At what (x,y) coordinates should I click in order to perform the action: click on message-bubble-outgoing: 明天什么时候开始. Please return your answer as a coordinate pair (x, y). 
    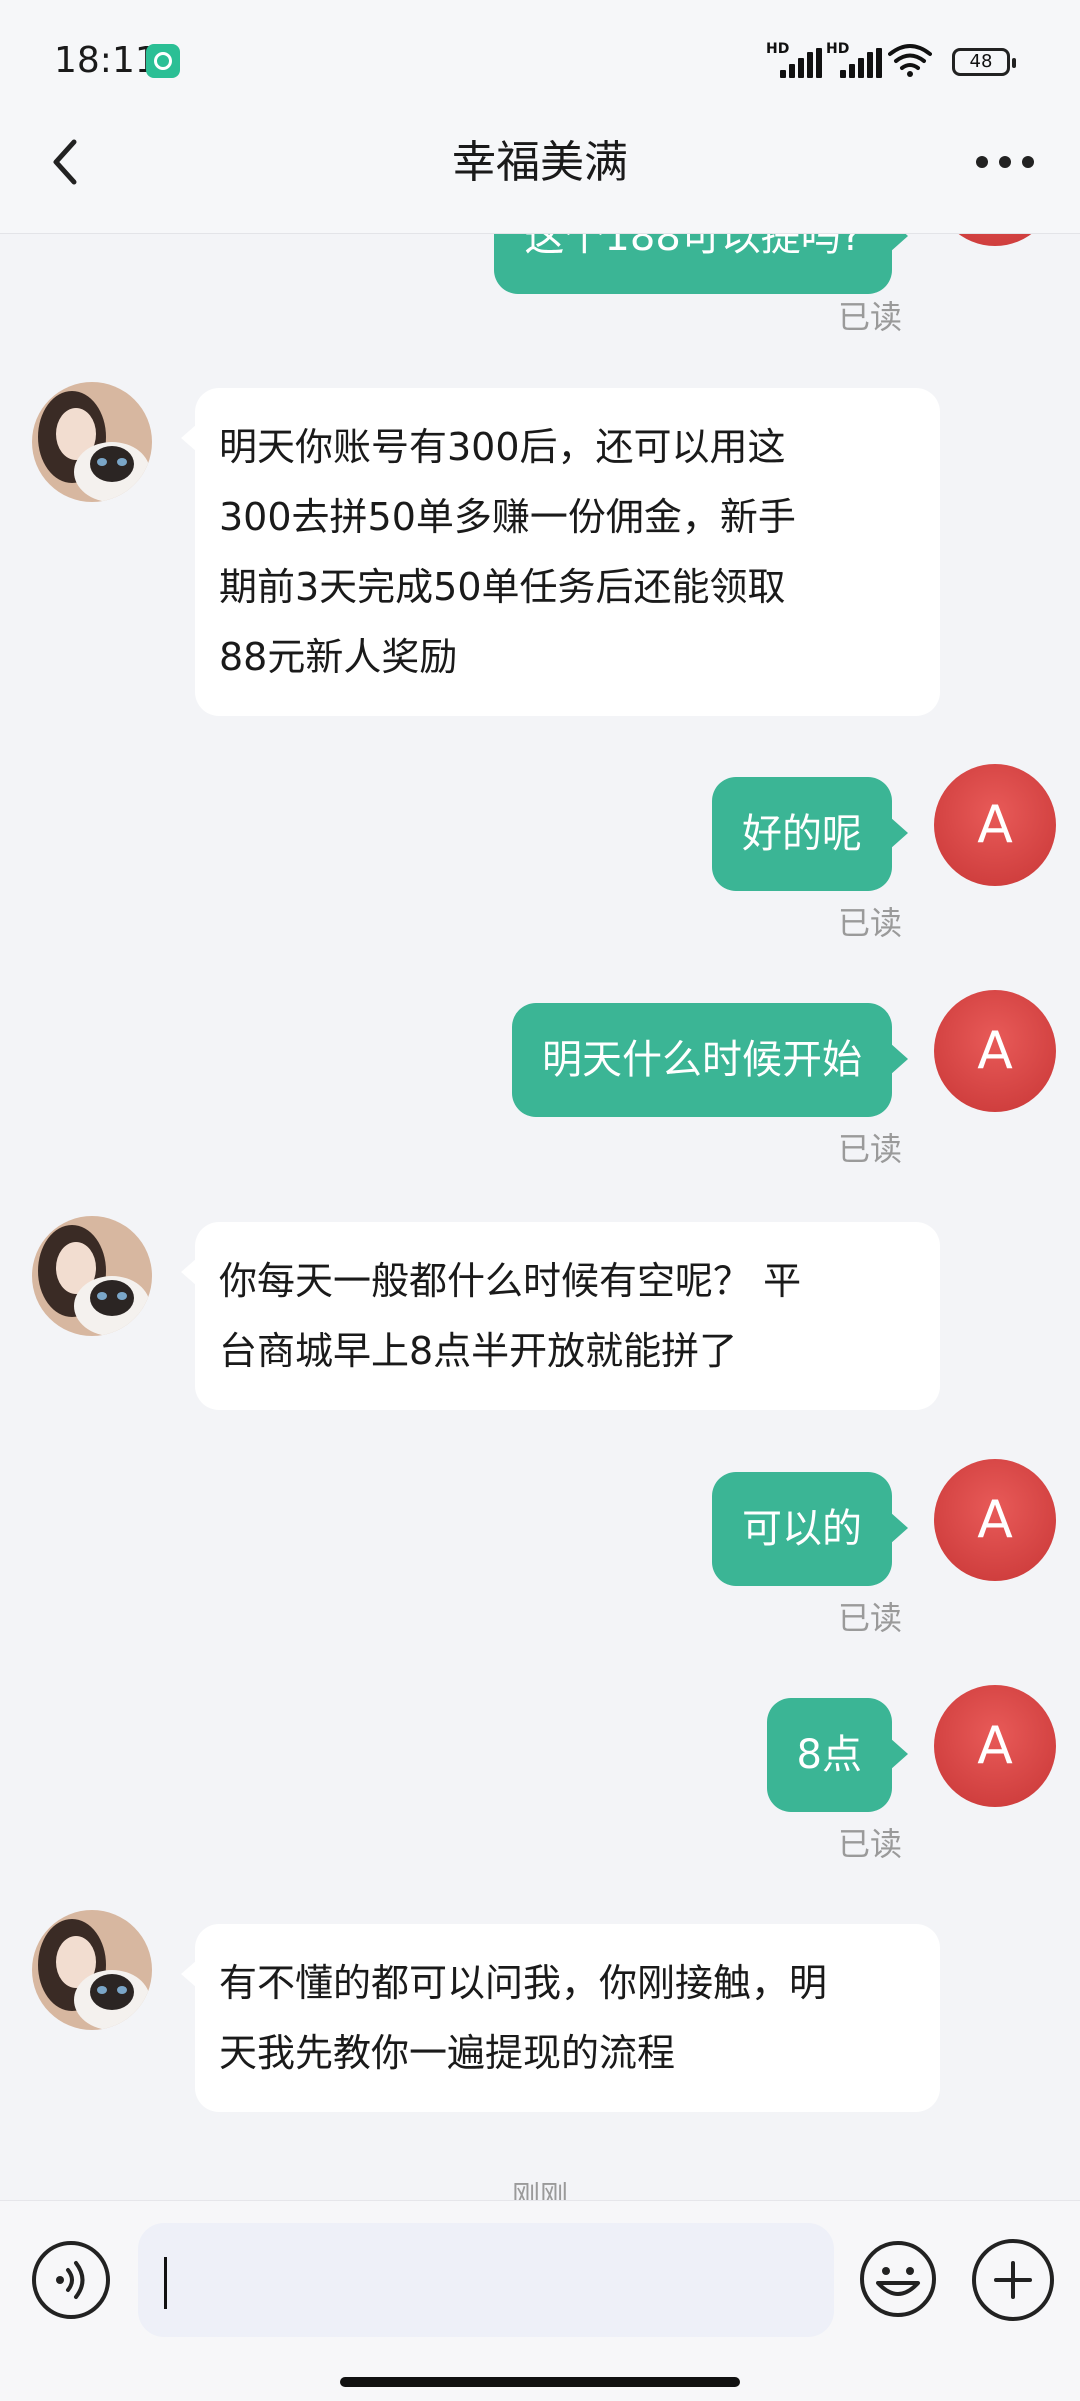
    Looking at the image, I should click on (710, 1060).